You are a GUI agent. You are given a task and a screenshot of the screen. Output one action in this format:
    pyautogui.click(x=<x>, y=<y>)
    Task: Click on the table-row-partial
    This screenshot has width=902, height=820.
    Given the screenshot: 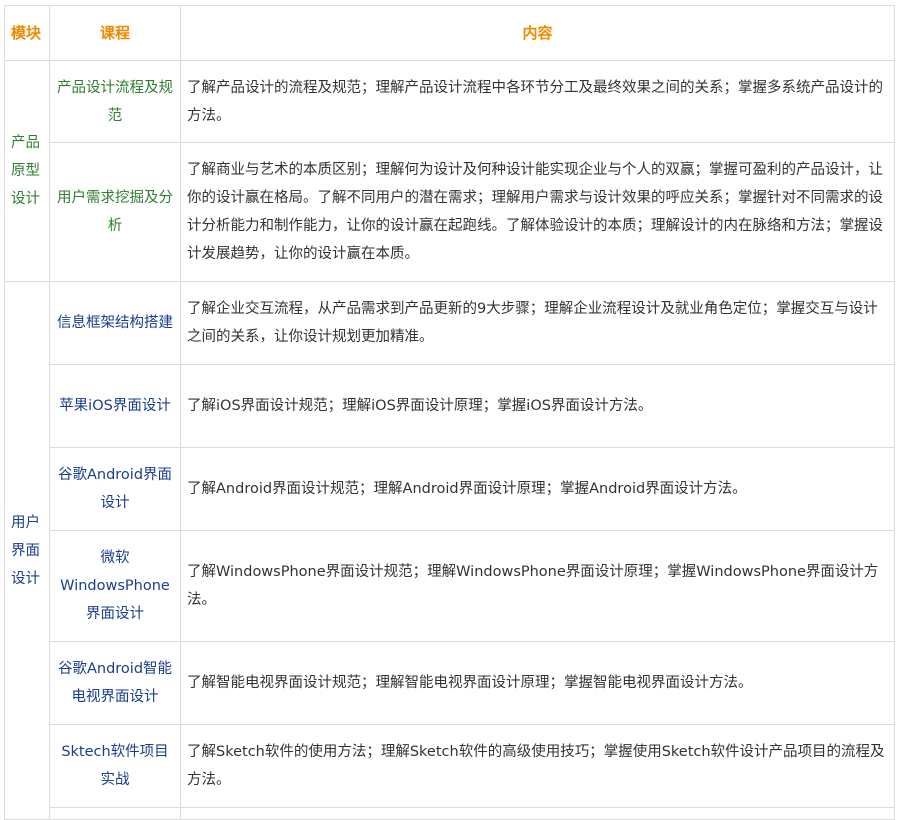 What is the action you would take?
    pyautogui.click(x=450, y=813)
    